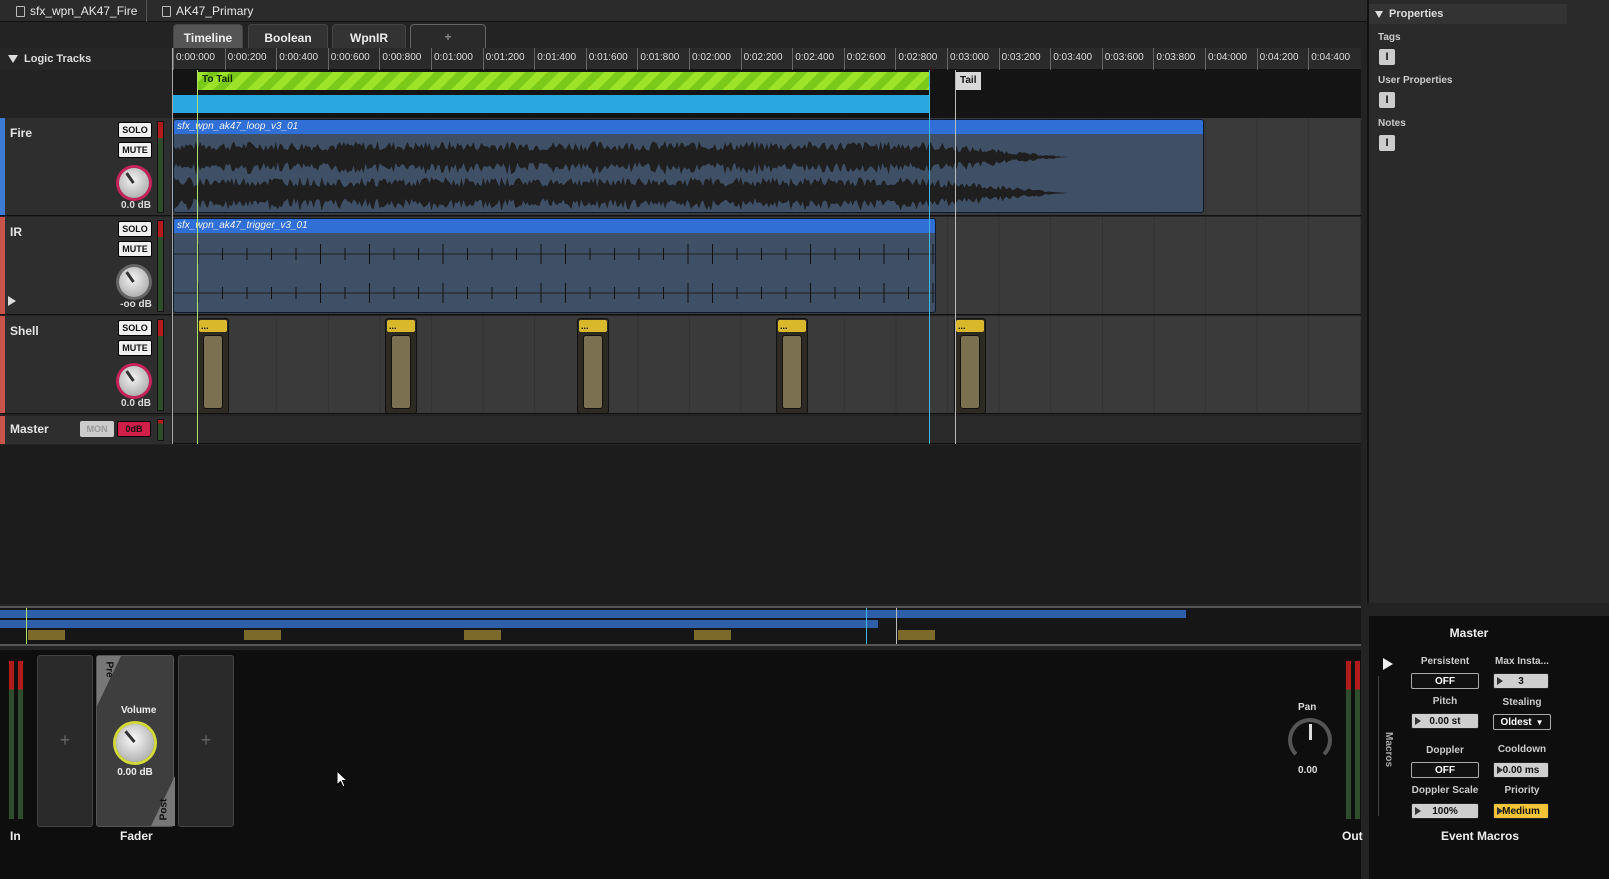 This screenshot has height=879, width=1609. What do you see at coordinates (864, 59) in the screenshot?
I see `ruler-tick-label: 0:02:600` at bounding box center [864, 59].